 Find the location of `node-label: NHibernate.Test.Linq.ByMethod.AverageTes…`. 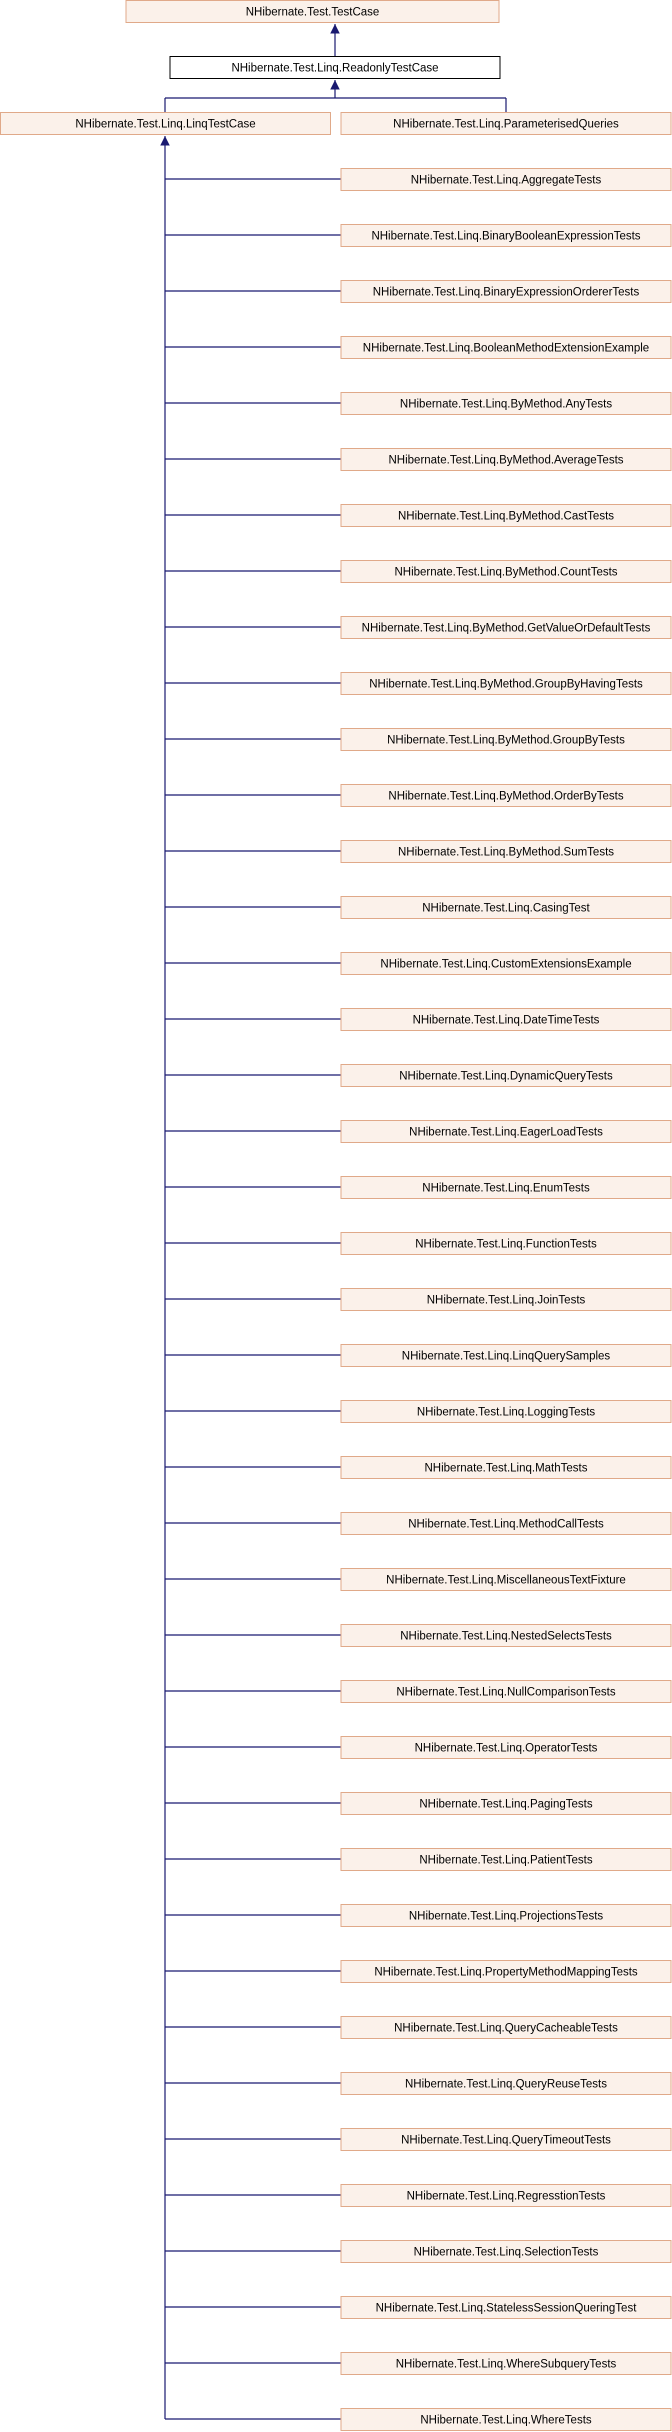

node-label: NHibernate.Test.Linq.ByMethod.AverageTes… is located at coordinates (505, 461).